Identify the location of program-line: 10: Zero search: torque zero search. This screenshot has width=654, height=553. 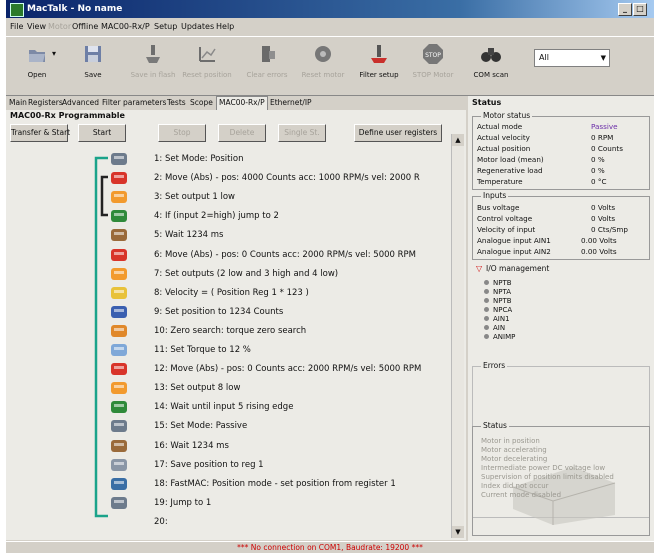
(230, 331).